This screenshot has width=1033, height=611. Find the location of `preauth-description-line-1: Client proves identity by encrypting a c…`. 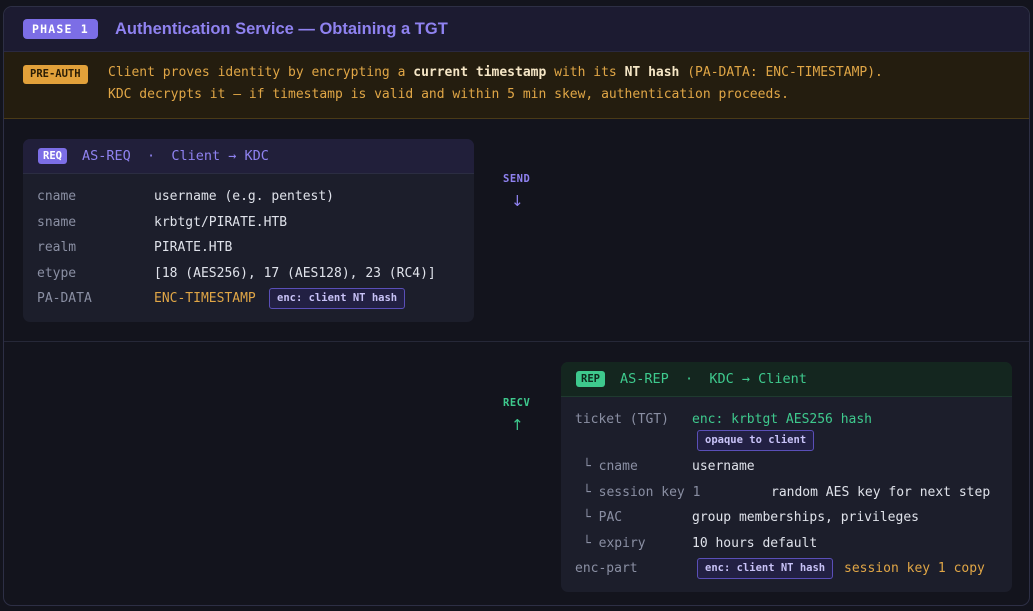

preauth-description-line-1: Client proves identity by encrypting a c… is located at coordinates (495, 72).